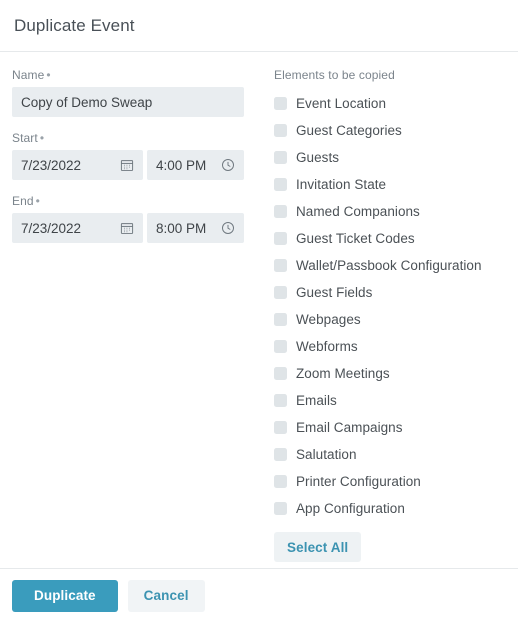  What do you see at coordinates (259, 26) in the screenshot?
I see `dialog-header: Duplicate Event` at bounding box center [259, 26].